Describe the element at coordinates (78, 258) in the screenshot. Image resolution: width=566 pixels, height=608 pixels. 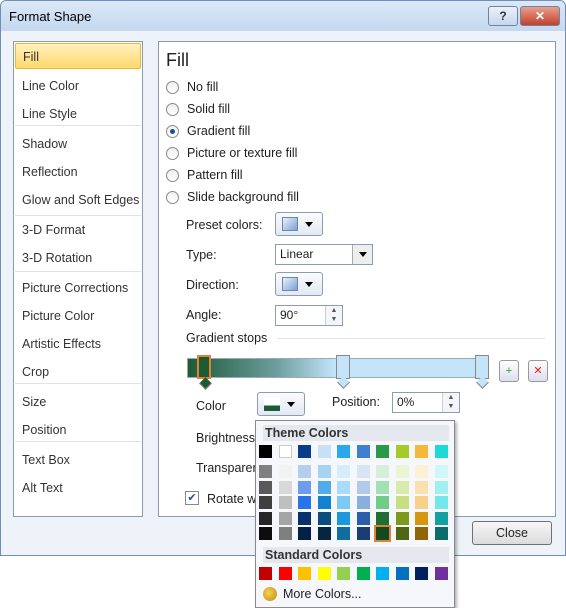
I see `sidebar-item: 3-D Rotation` at that location.